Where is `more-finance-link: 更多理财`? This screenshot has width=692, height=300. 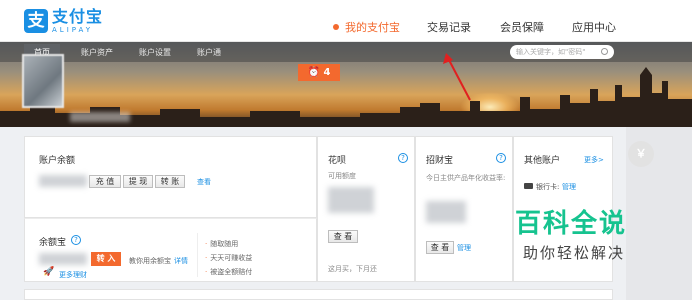 more-finance-link: 更多理财 is located at coordinates (73, 275).